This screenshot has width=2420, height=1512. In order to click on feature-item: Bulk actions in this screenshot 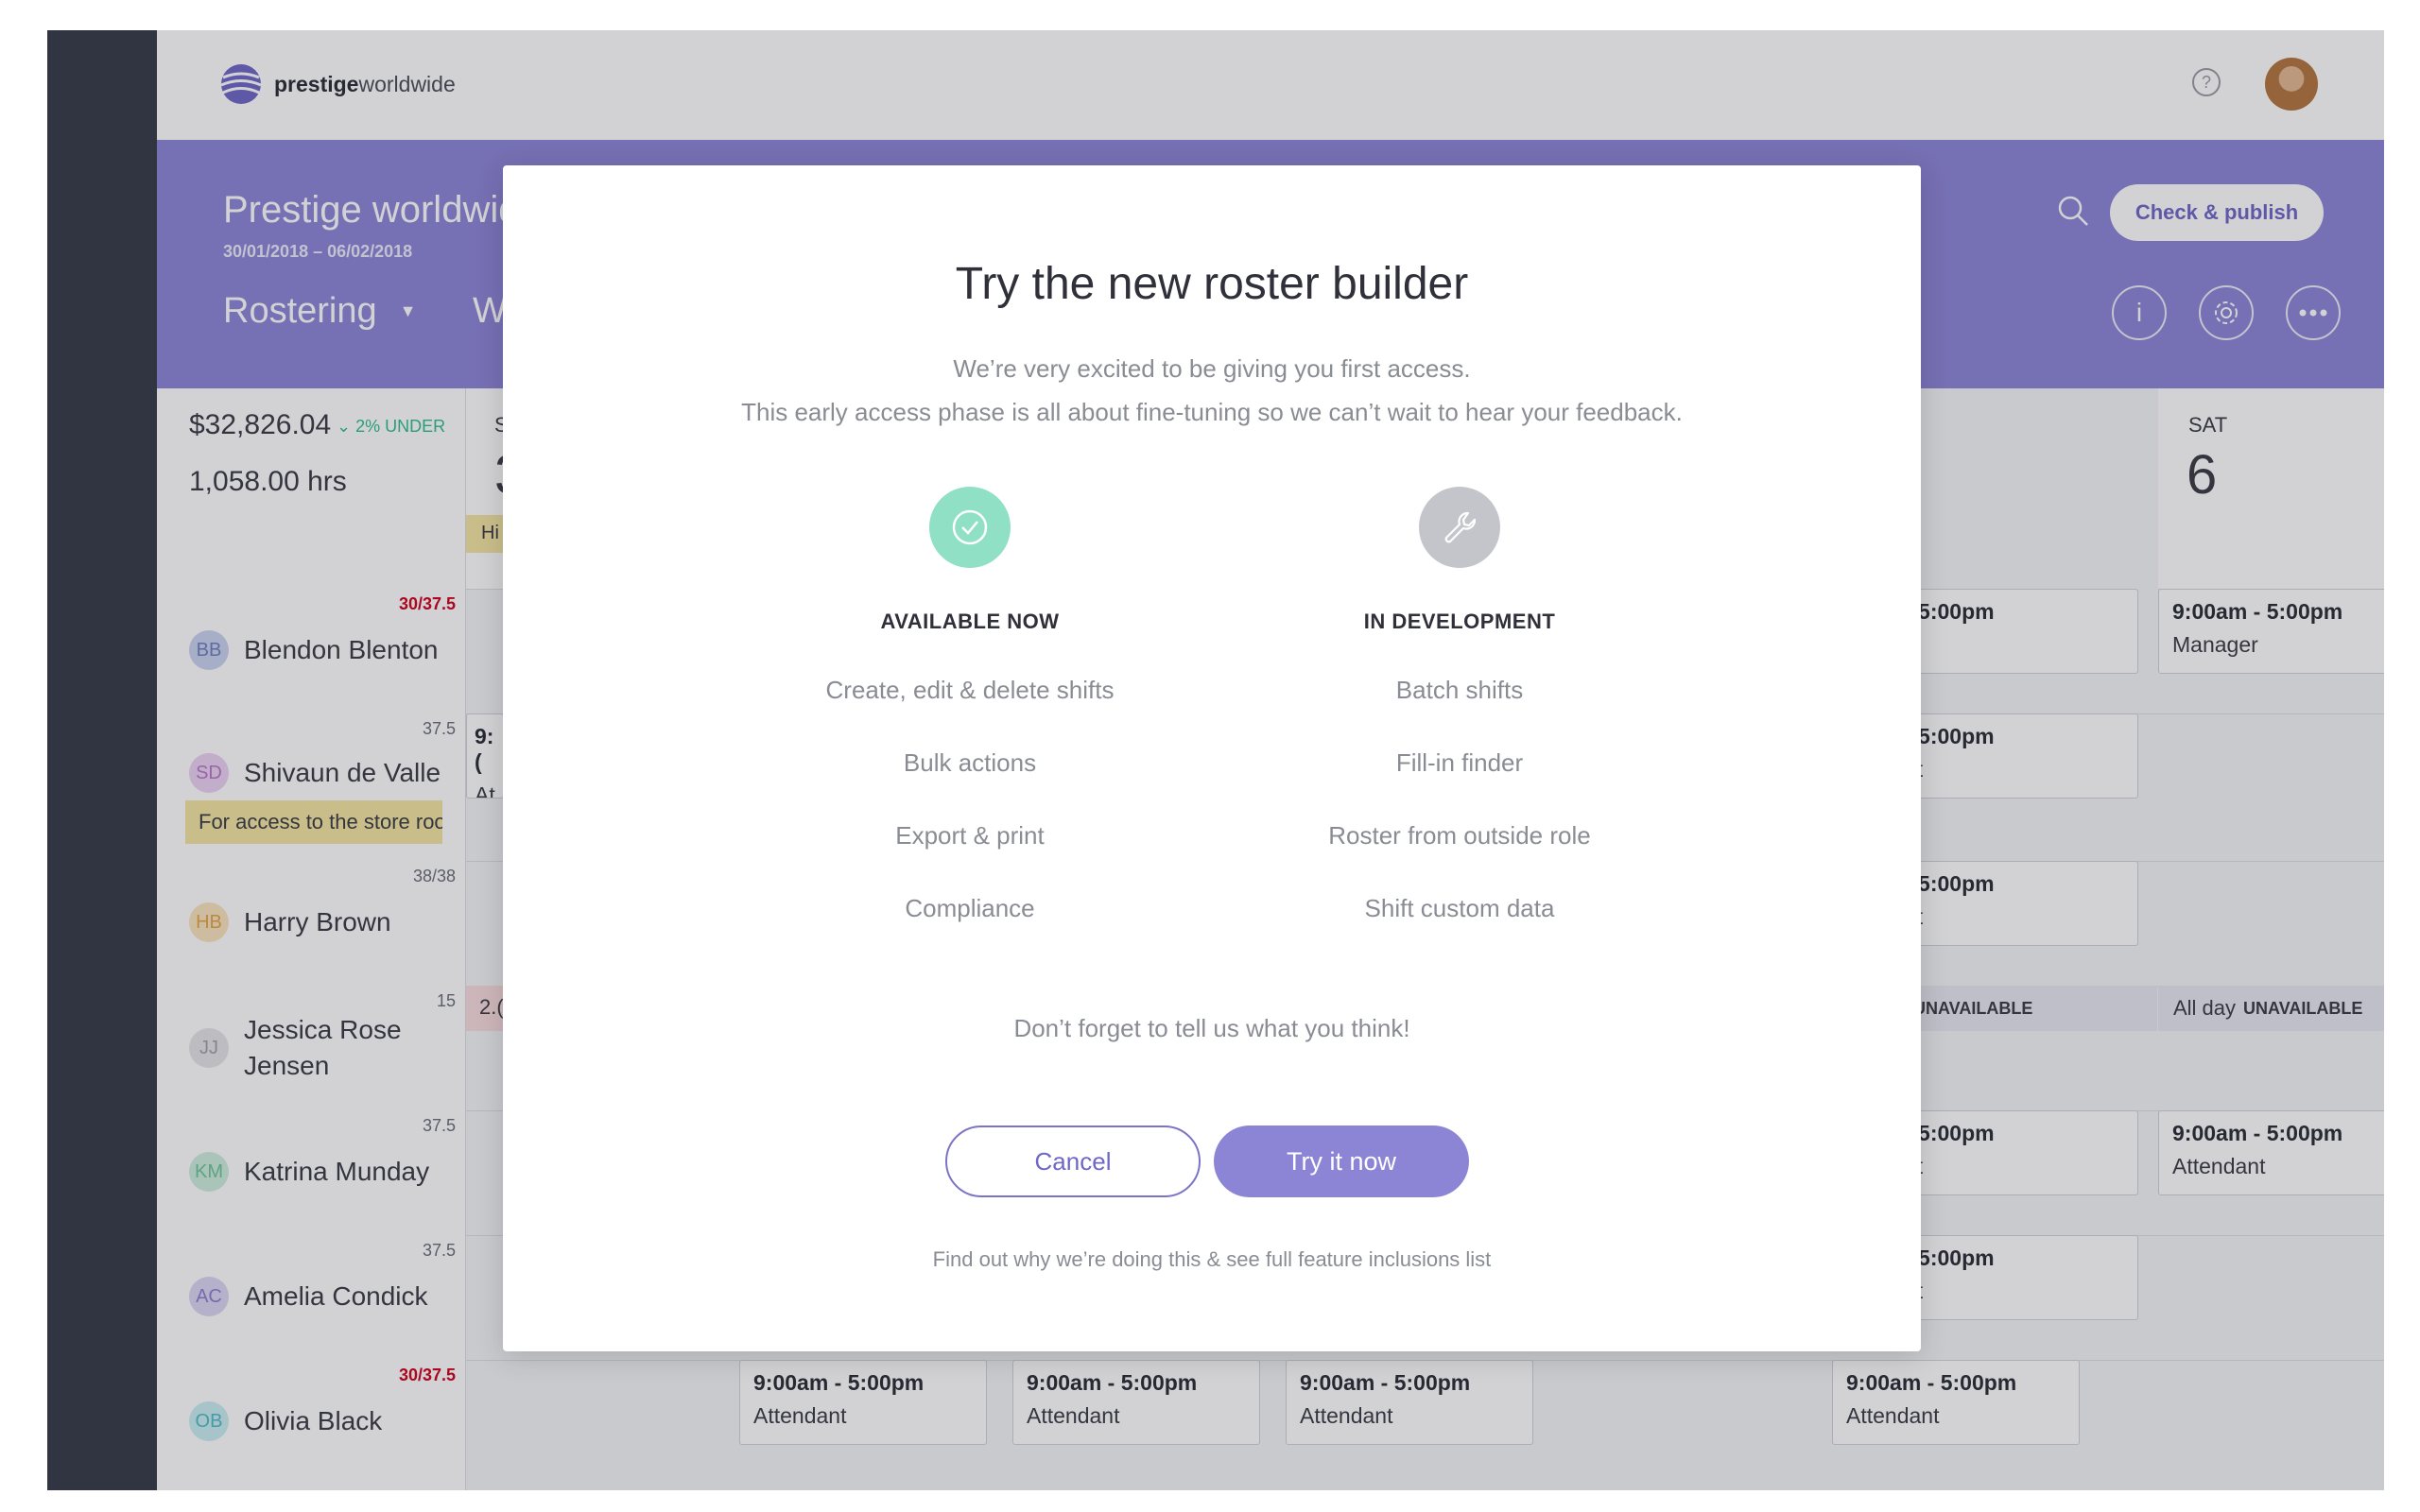, I will do `click(970, 762)`.